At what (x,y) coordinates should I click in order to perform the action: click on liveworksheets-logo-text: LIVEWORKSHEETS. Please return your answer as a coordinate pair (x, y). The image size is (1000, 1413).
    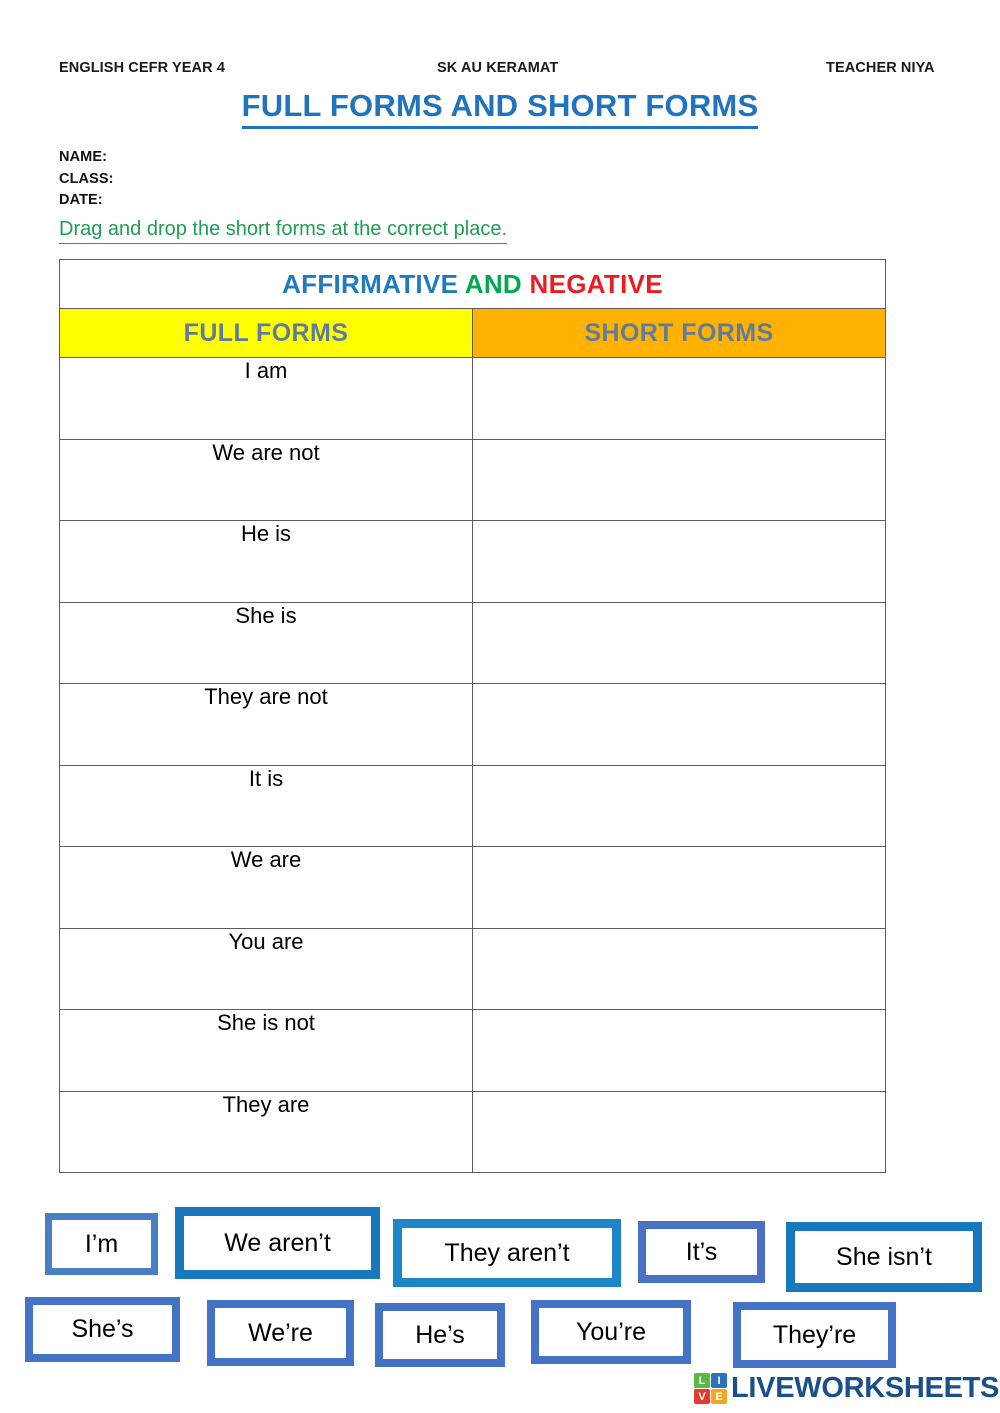
    Looking at the image, I should click on (865, 1388).